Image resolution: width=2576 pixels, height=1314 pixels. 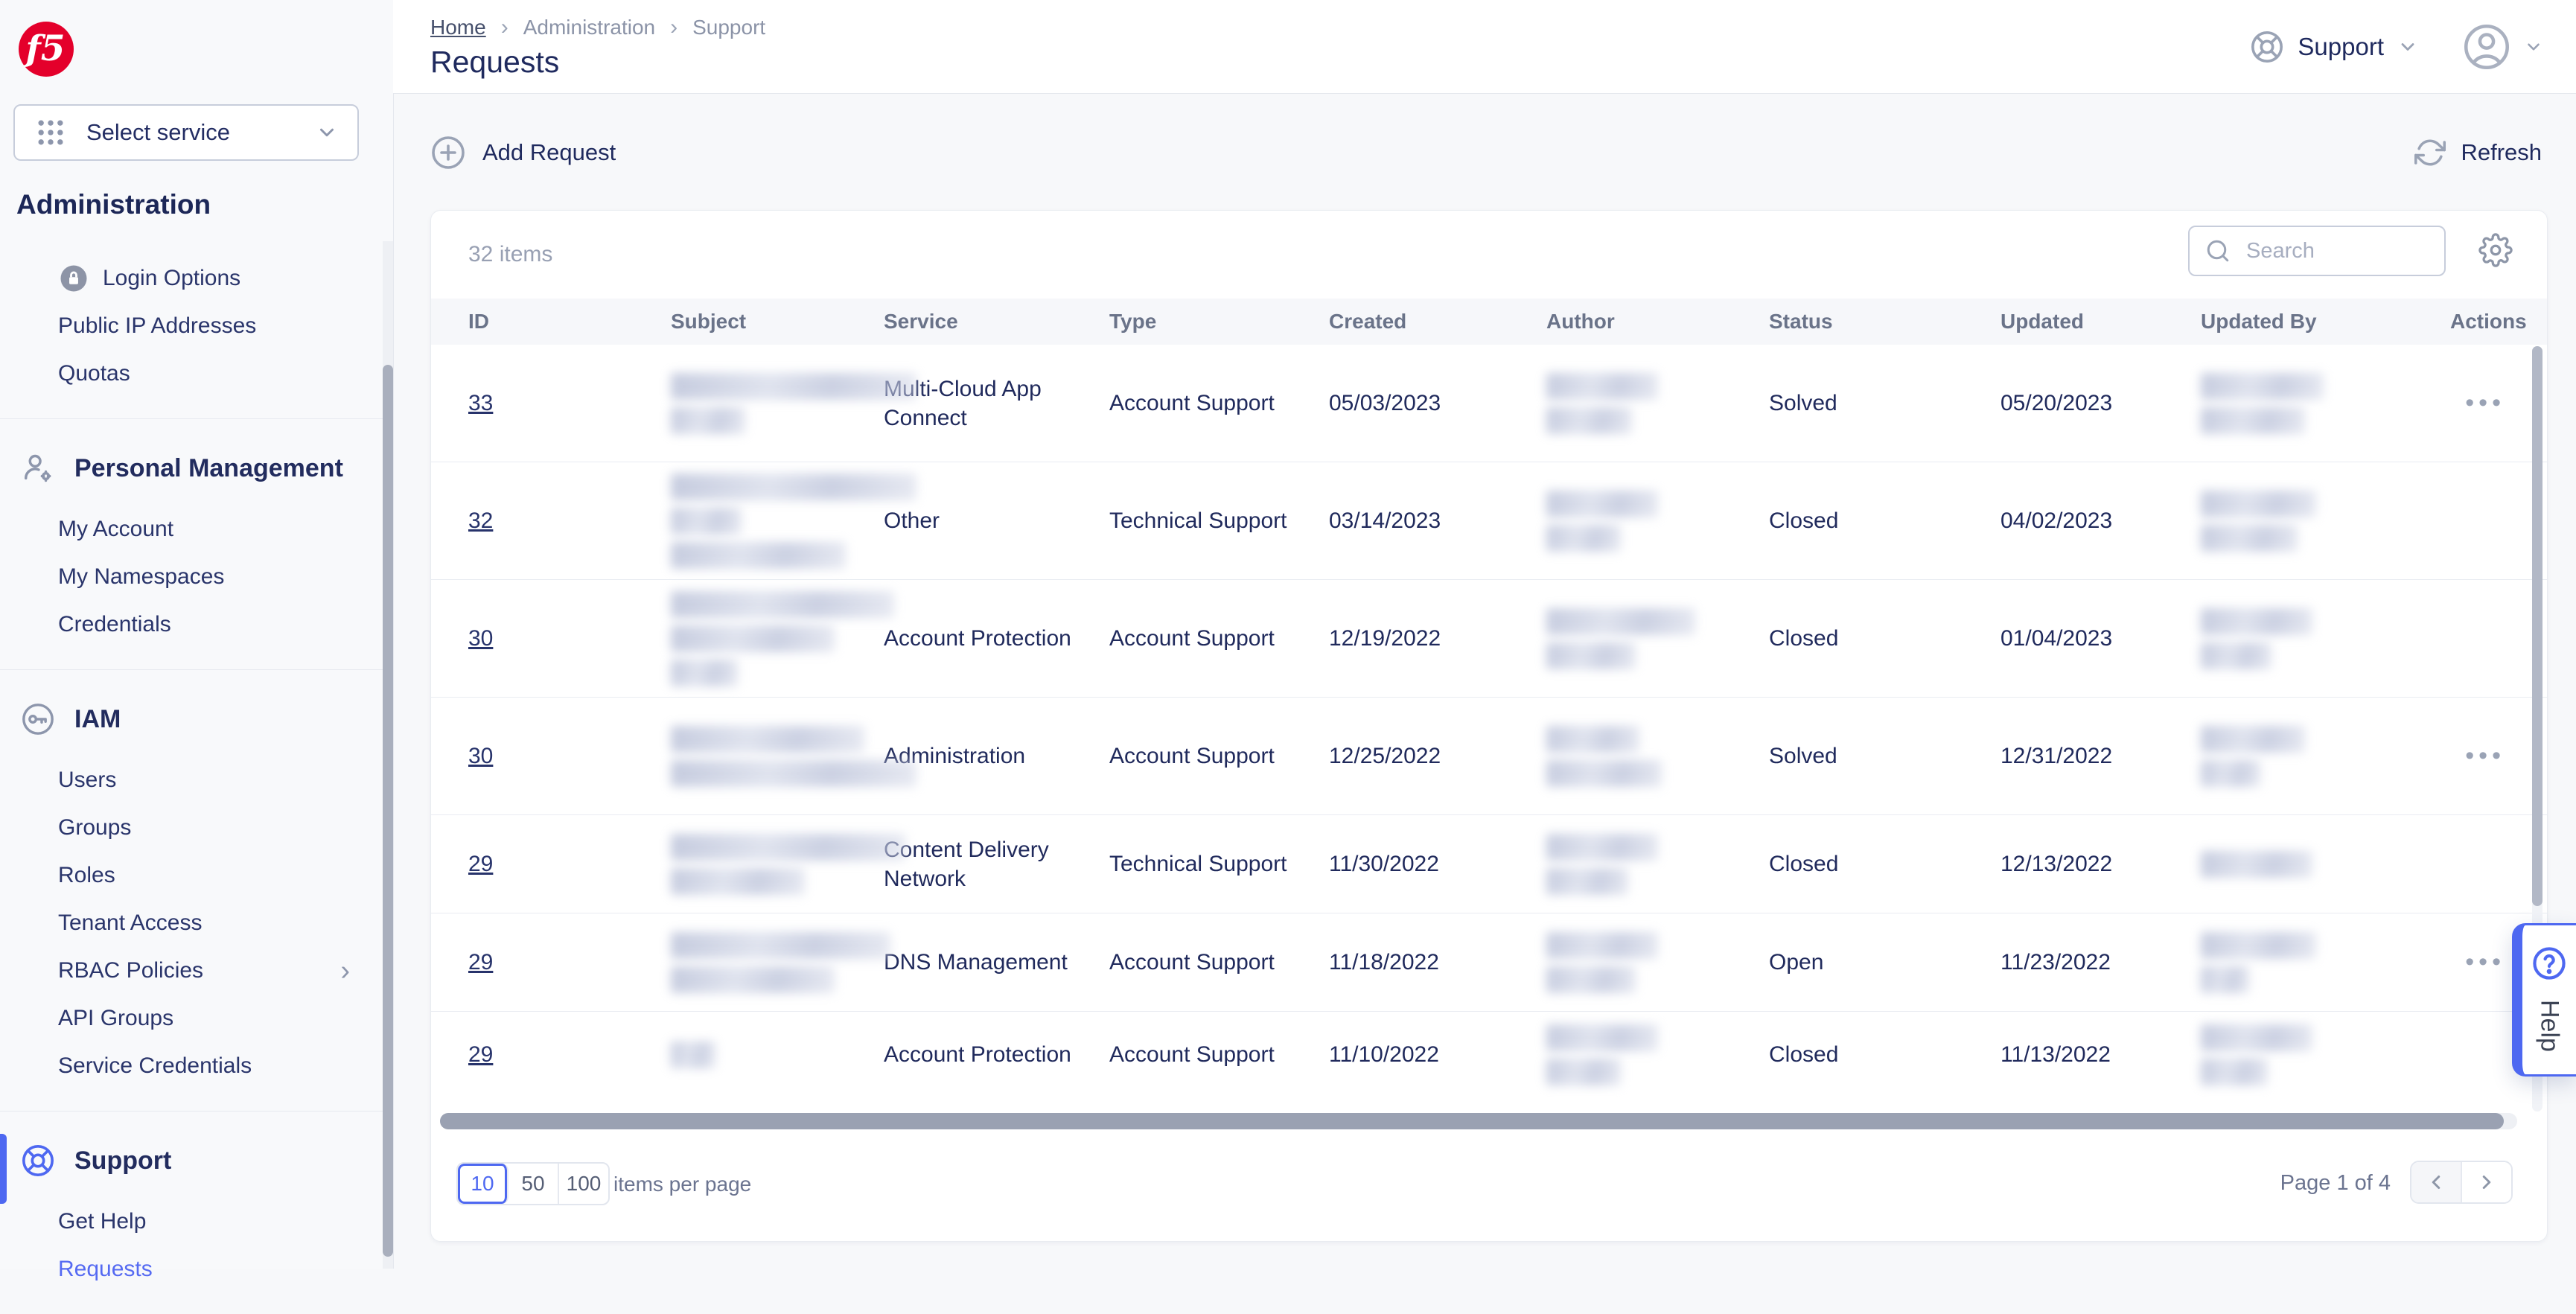 I want to click on cell-service: DNS Management, so click(x=976, y=962).